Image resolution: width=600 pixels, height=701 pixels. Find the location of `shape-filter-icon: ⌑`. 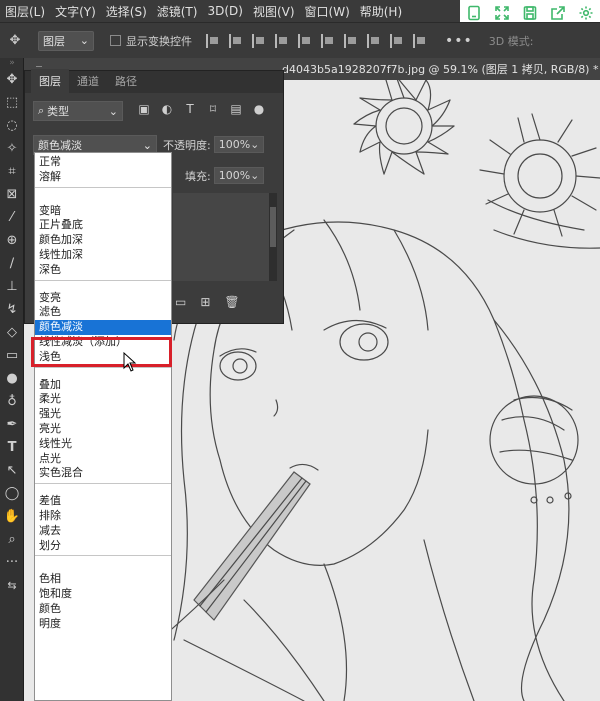

shape-filter-icon: ⌑ is located at coordinates (213, 109).